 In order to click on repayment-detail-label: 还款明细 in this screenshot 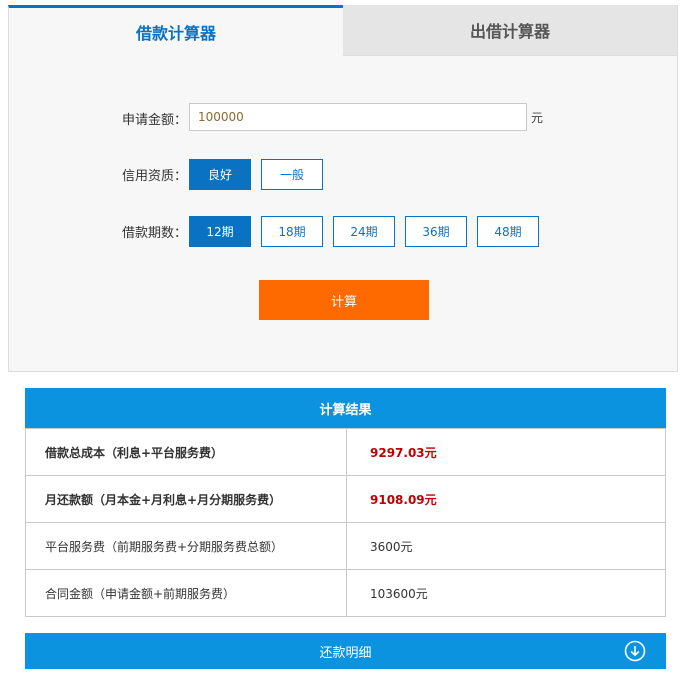, I will do `click(345, 653)`.